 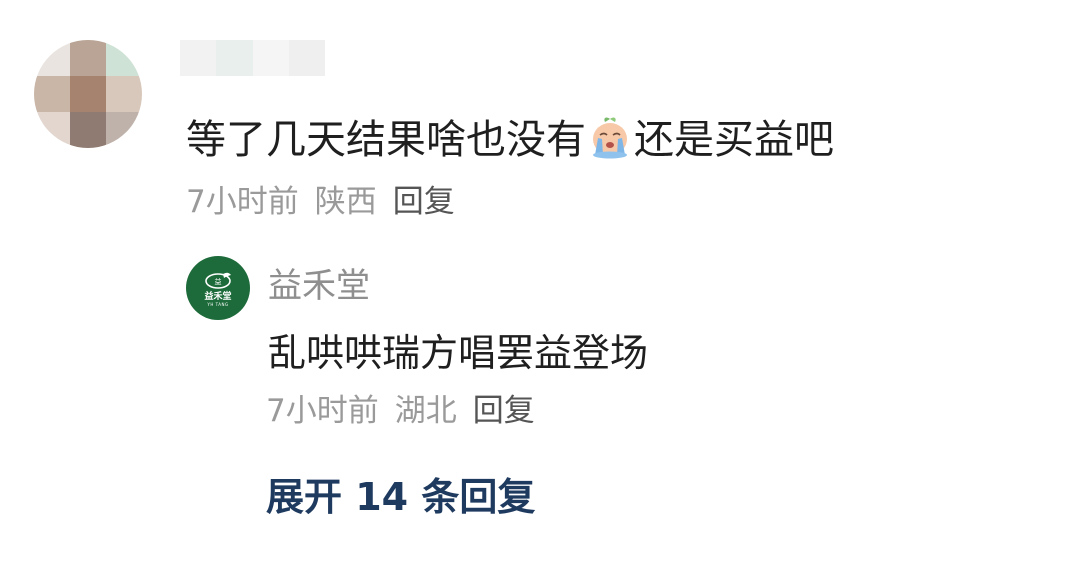 What do you see at coordinates (610, 137) in the screenshot?
I see `crying-face-emoji-icon` at bounding box center [610, 137].